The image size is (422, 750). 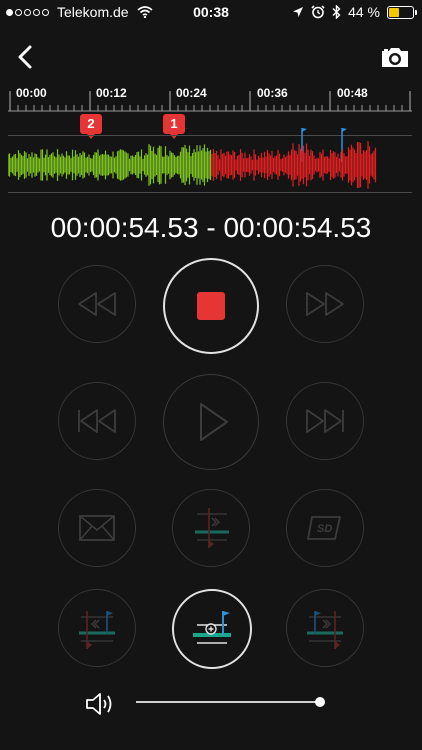 I want to click on play-icon, so click(x=214, y=422).